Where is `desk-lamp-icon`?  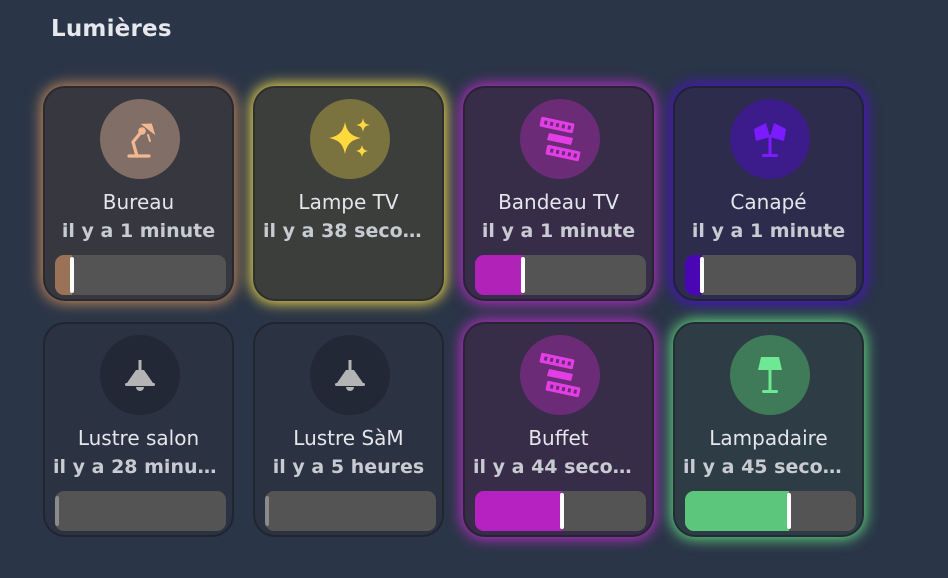
desk-lamp-icon is located at coordinates (140, 139).